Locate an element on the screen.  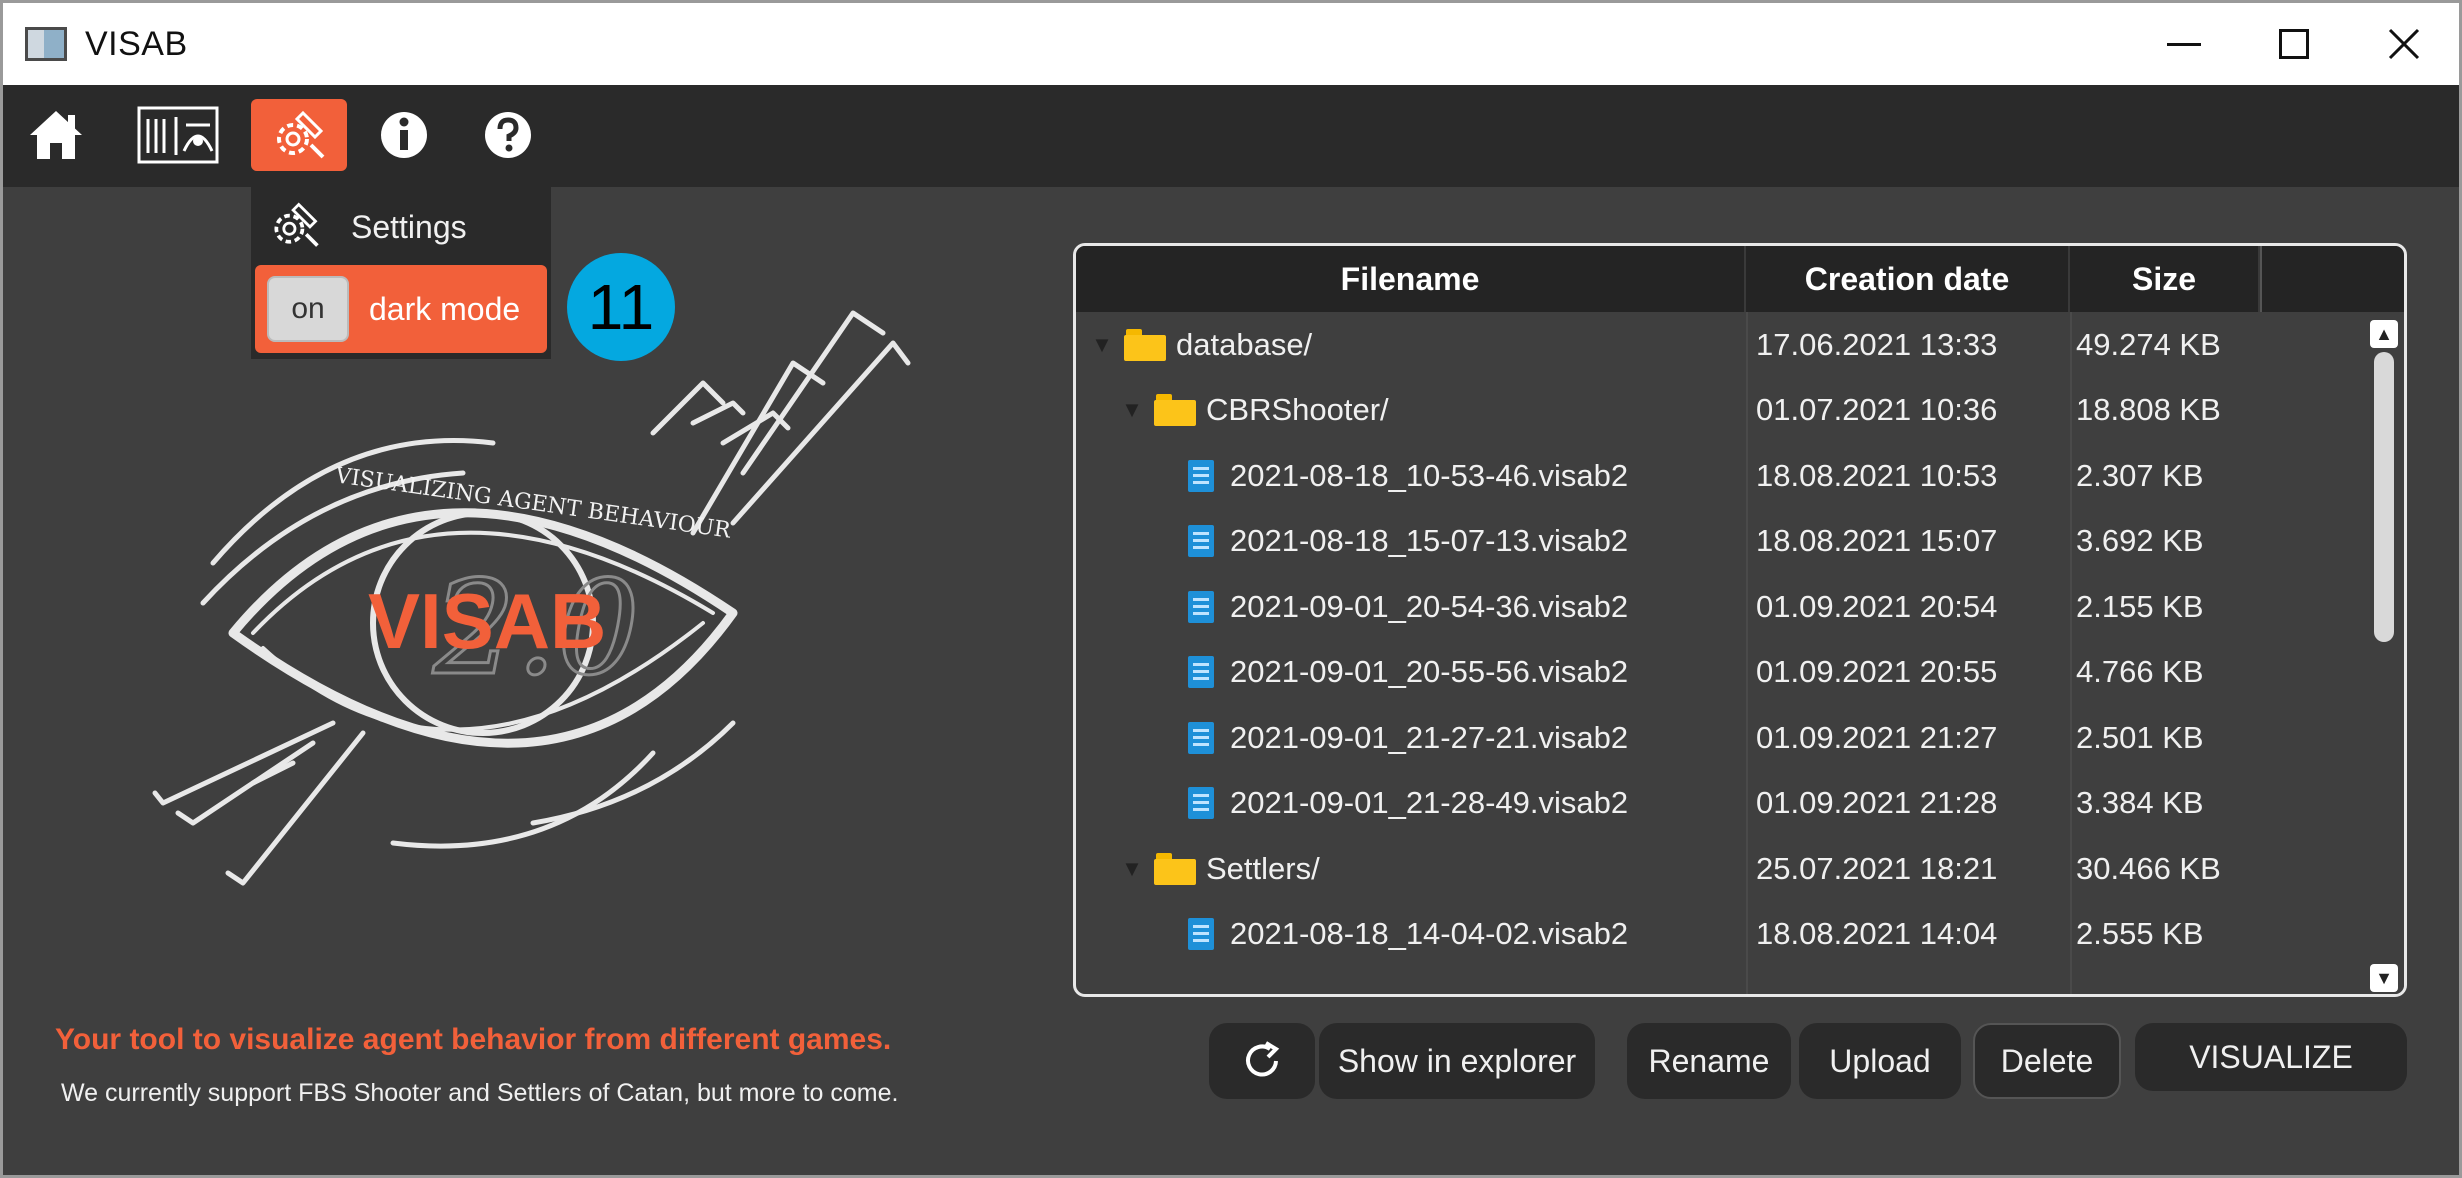
minimize-icon is located at coordinates (2184, 44).